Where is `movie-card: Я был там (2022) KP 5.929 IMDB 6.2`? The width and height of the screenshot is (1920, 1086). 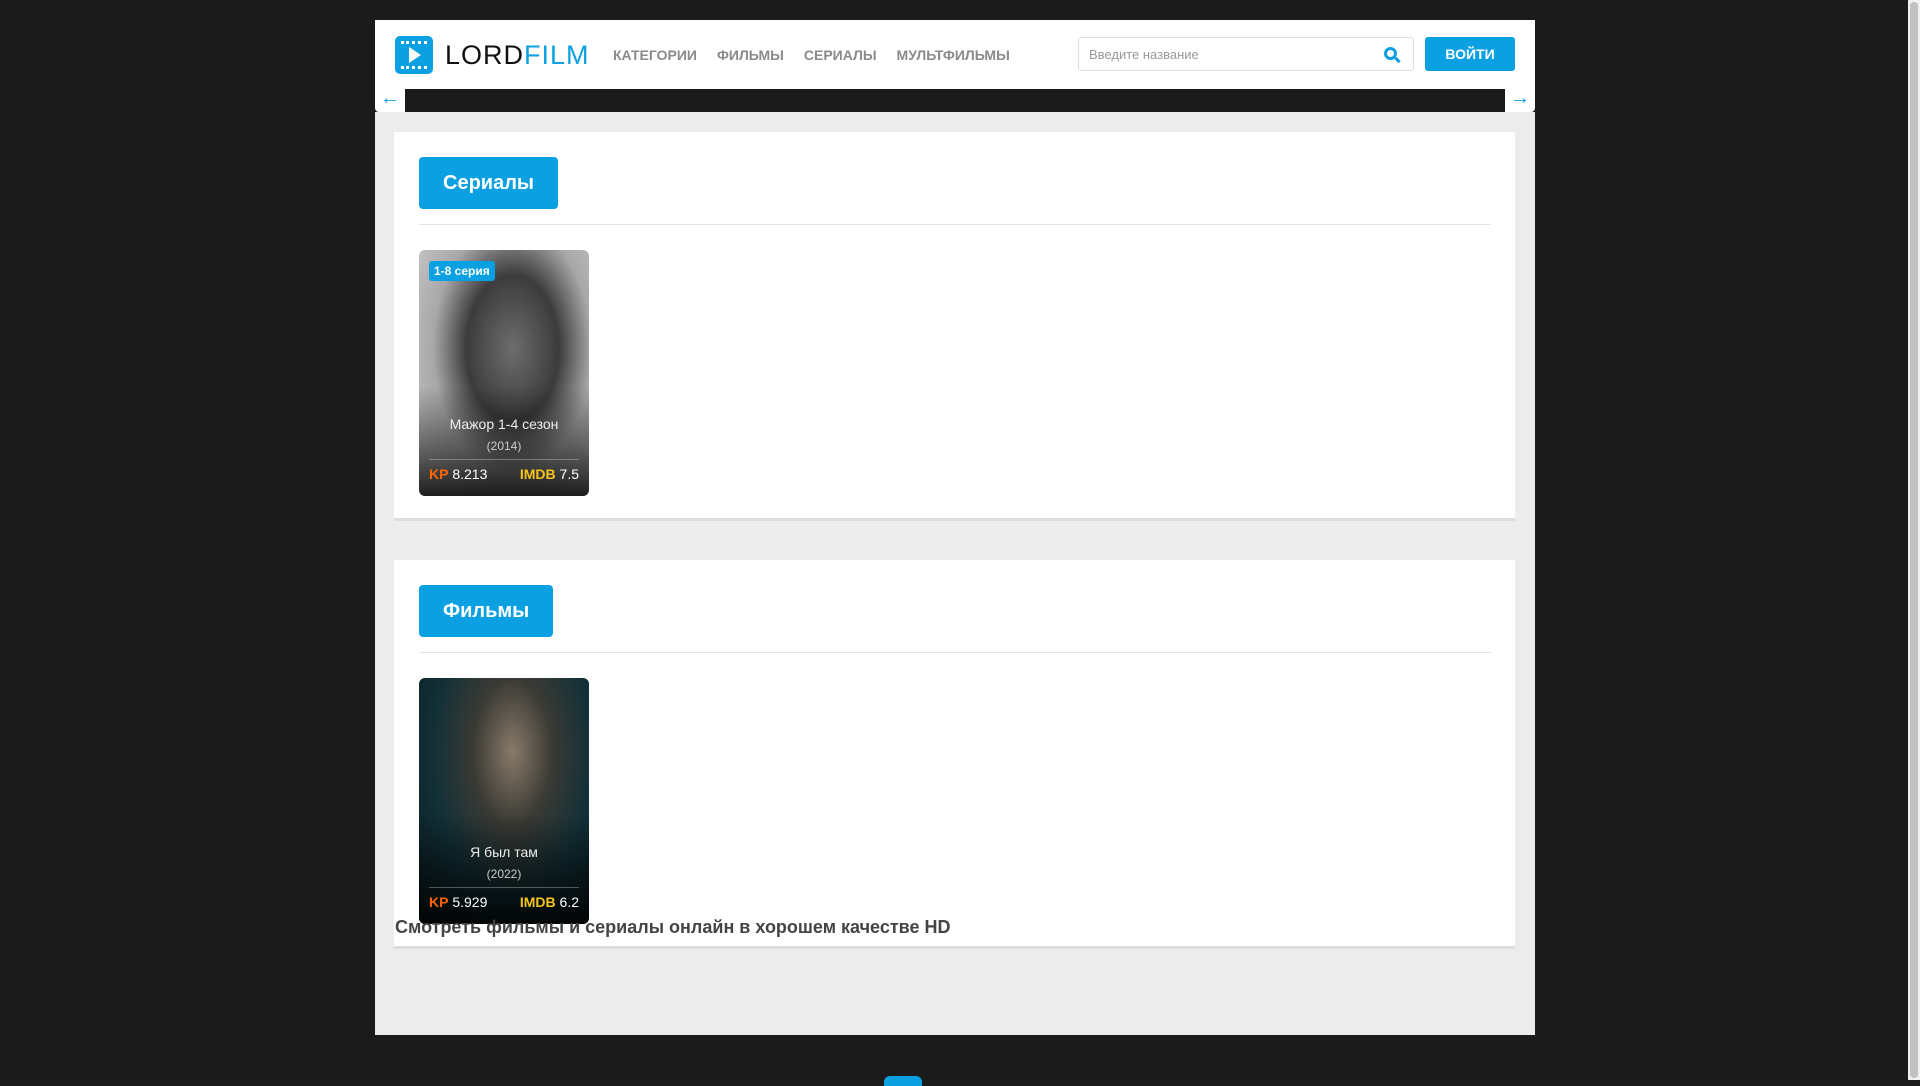 movie-card: Я был там (2022) KP 5.929 IMDB 6.2 is located at coordinates (504, 801).